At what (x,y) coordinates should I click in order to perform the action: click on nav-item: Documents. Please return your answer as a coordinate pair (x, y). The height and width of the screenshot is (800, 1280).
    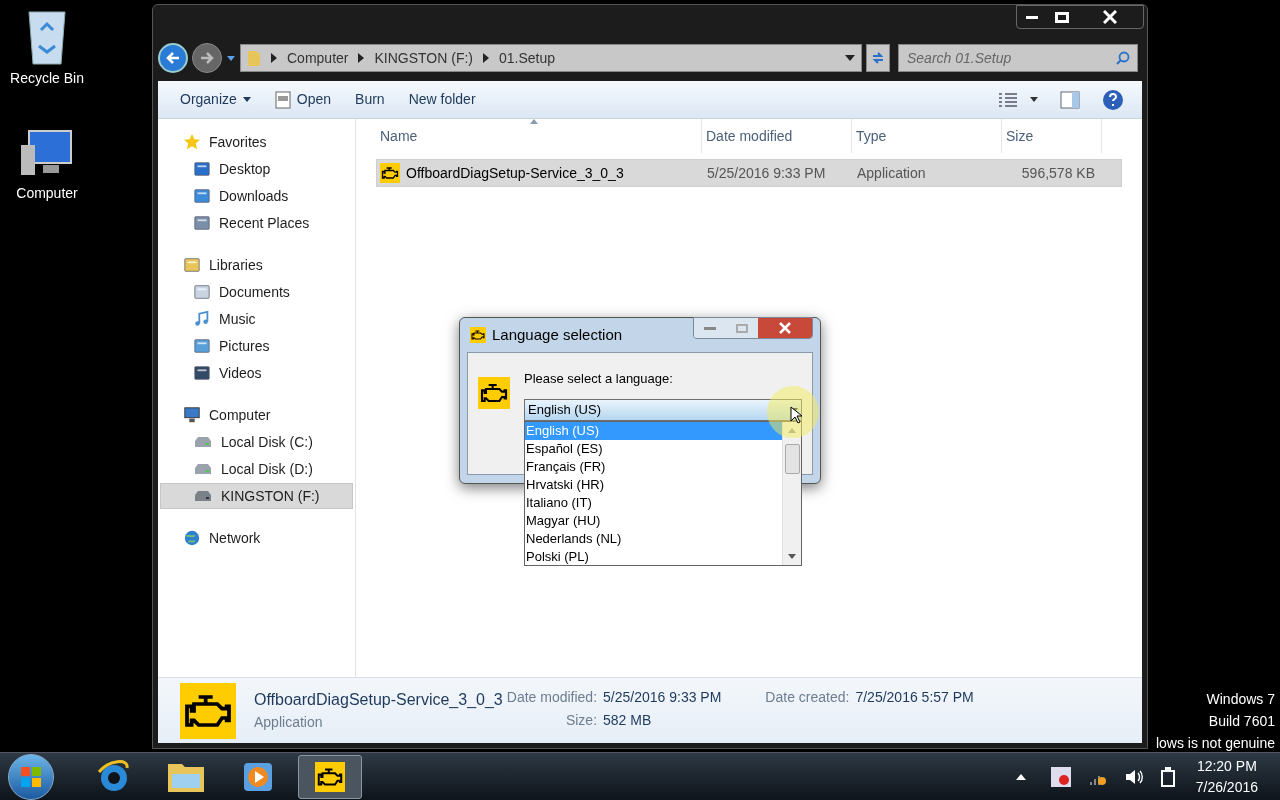
    Looking at the image, I should click on (256, 292).